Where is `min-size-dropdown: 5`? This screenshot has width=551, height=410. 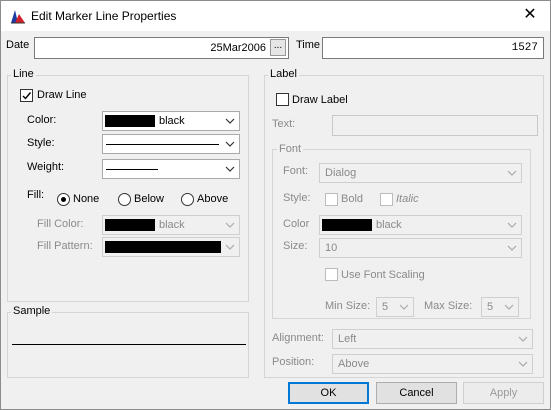 min-size-dropdown: 5 is located at coordinates (395, 307).